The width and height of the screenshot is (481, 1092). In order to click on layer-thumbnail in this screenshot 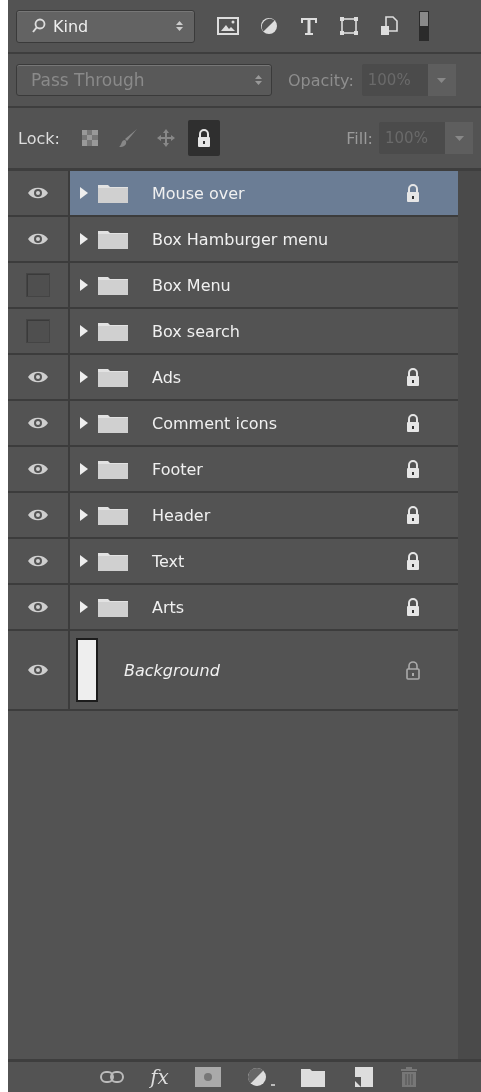, I will do `click(87, 670)`.